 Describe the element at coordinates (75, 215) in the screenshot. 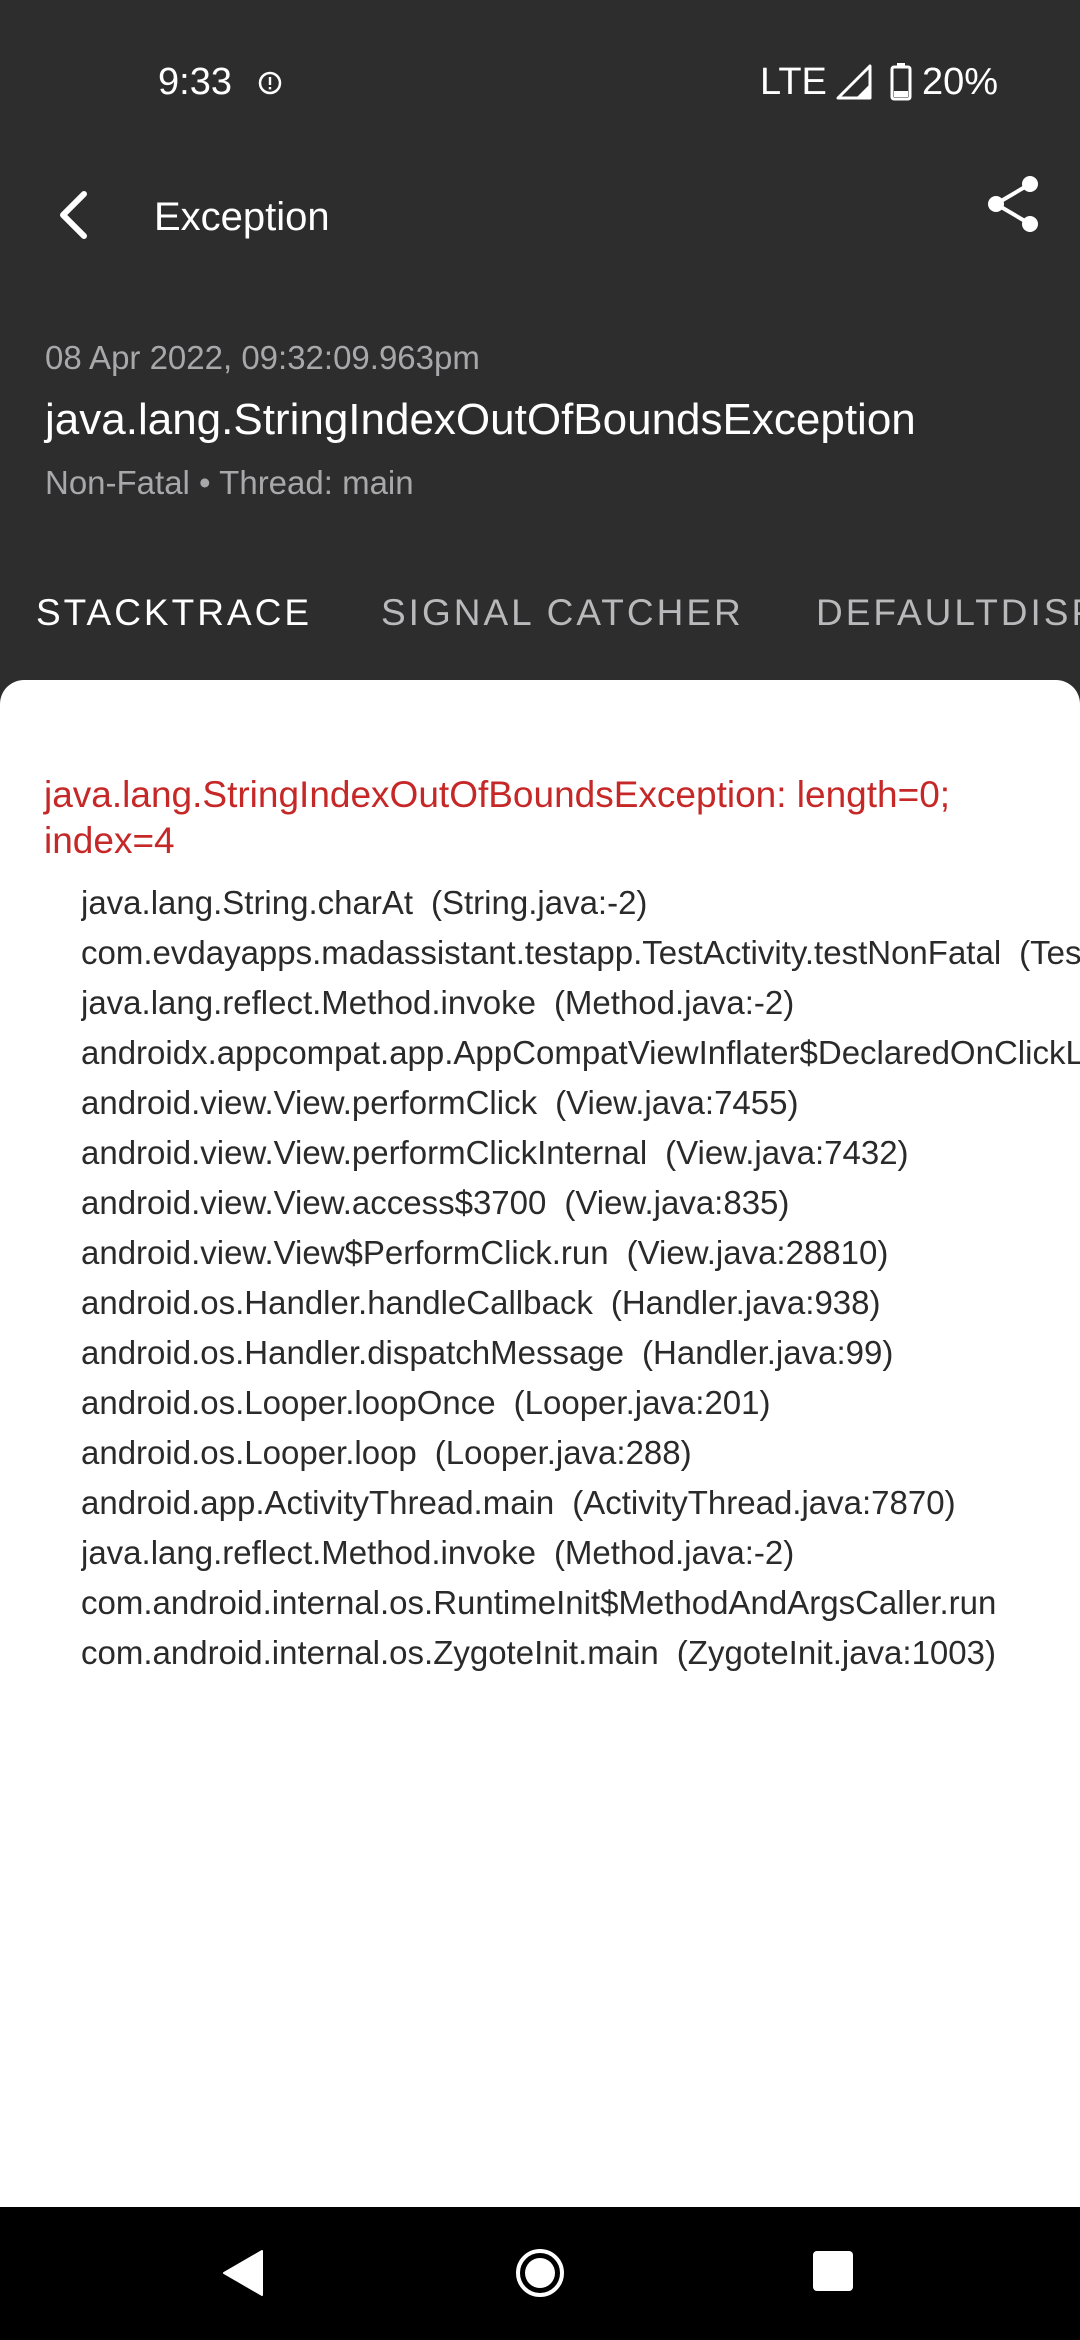

I see `back-arrow-icon` at that location.